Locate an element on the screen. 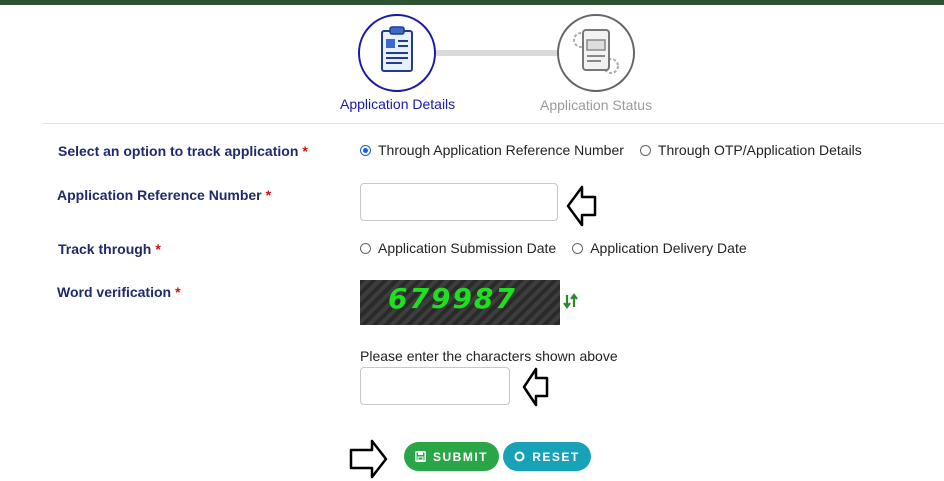  track-through-label-text: Track through is located at coordinates (105, 249).